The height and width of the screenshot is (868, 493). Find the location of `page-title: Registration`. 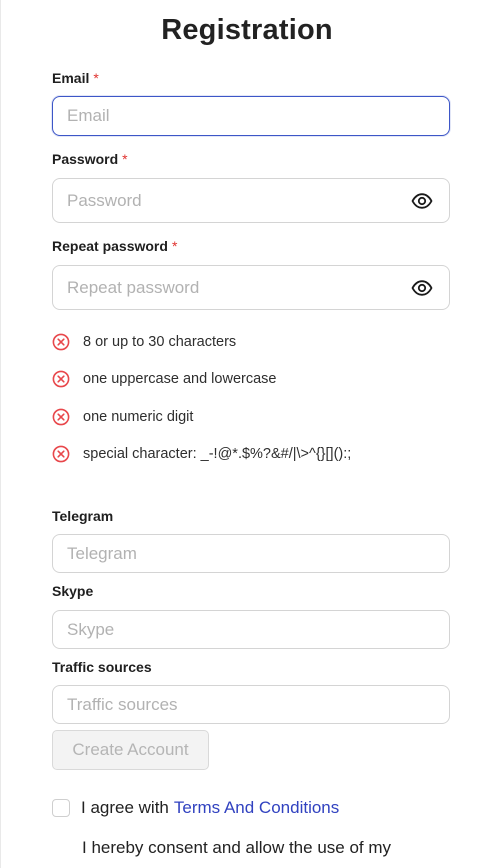

page-title: Registration is located at coordinates (247, 30).